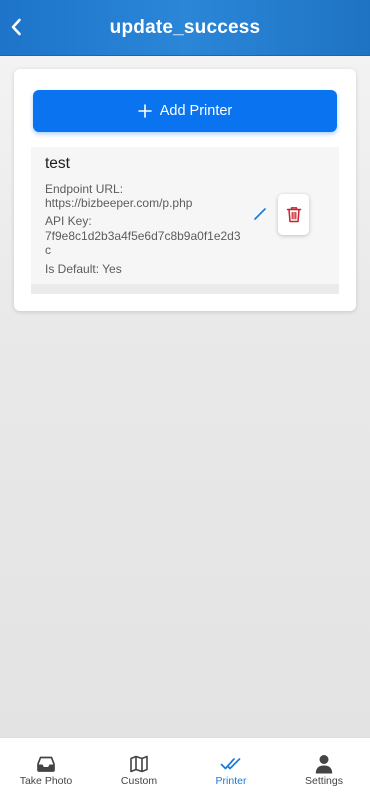 This screenshot has height=802, width=370. I want to click on tab-printer: Printer, so click(231, 770).